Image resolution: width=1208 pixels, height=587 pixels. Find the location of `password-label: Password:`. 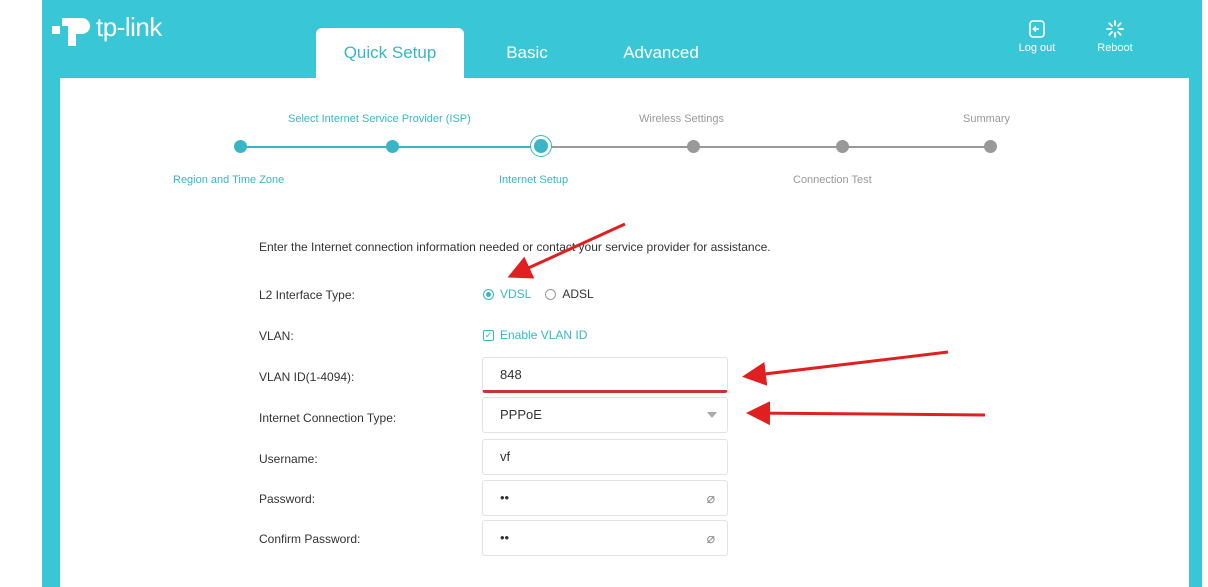

password-label: Password: is located at coordinates (287, 499).